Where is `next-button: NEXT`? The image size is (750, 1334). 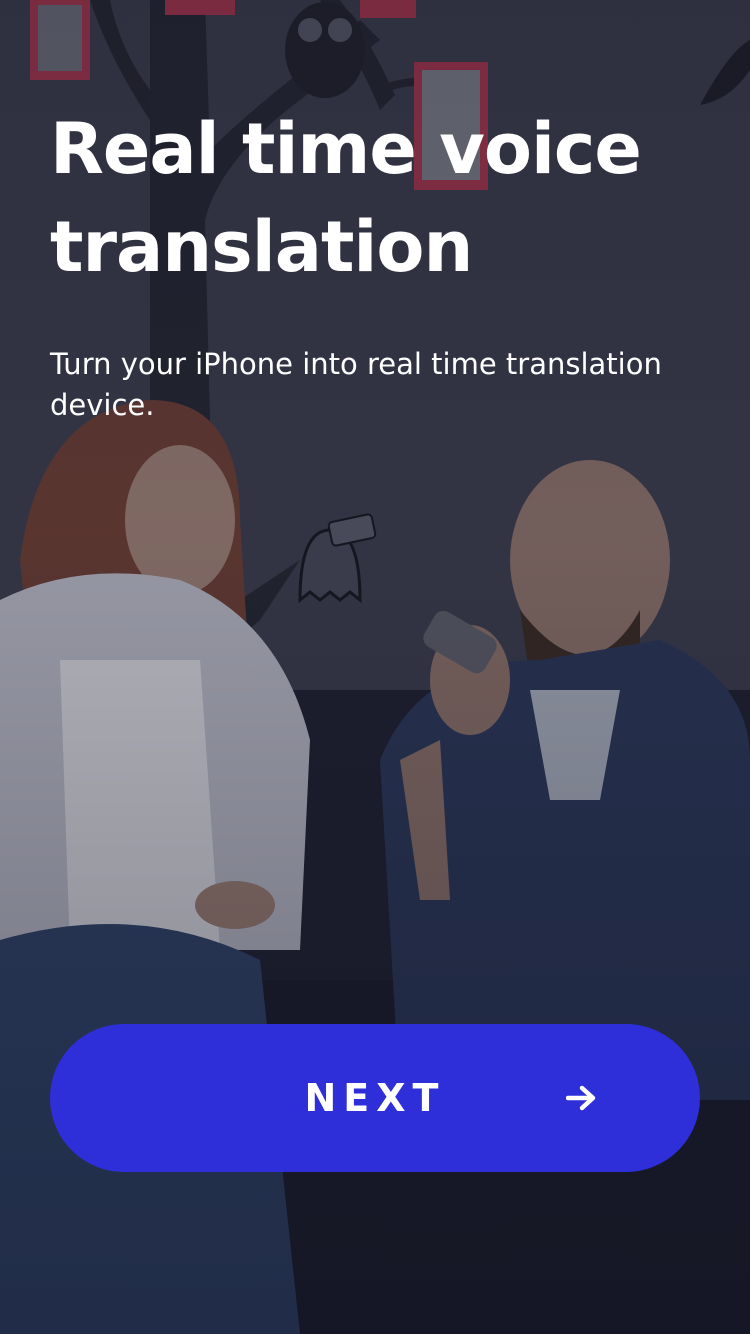 next-button: NEXT is located at coordinates (375, 1098).